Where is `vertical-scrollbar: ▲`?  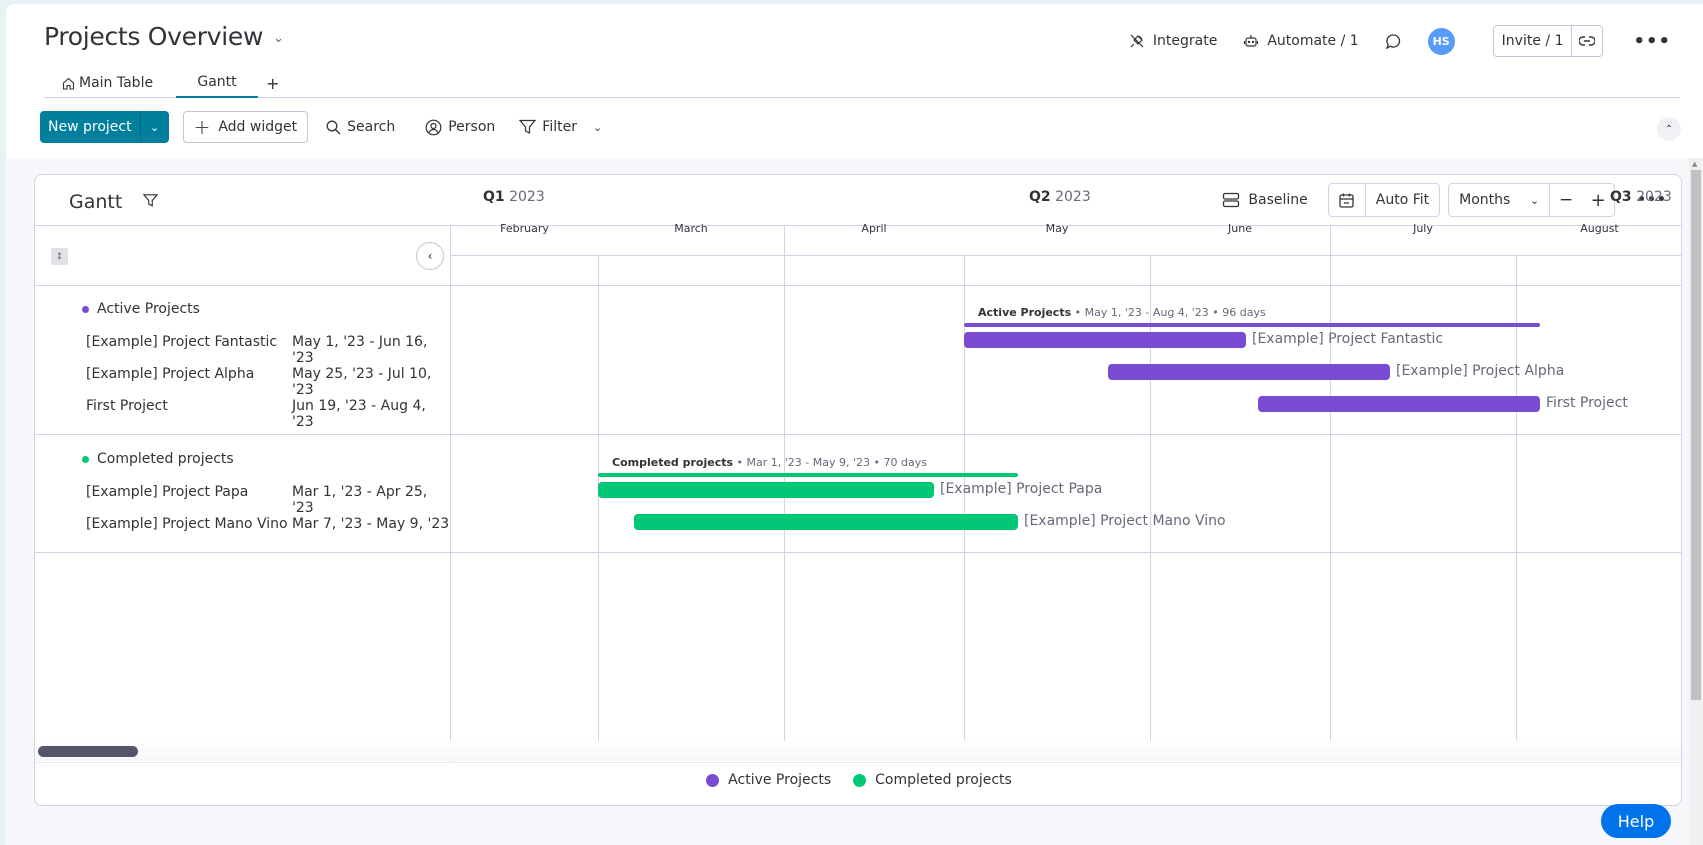
vertical-scrollbar: ▲ is located at coordinates (1696, 501).